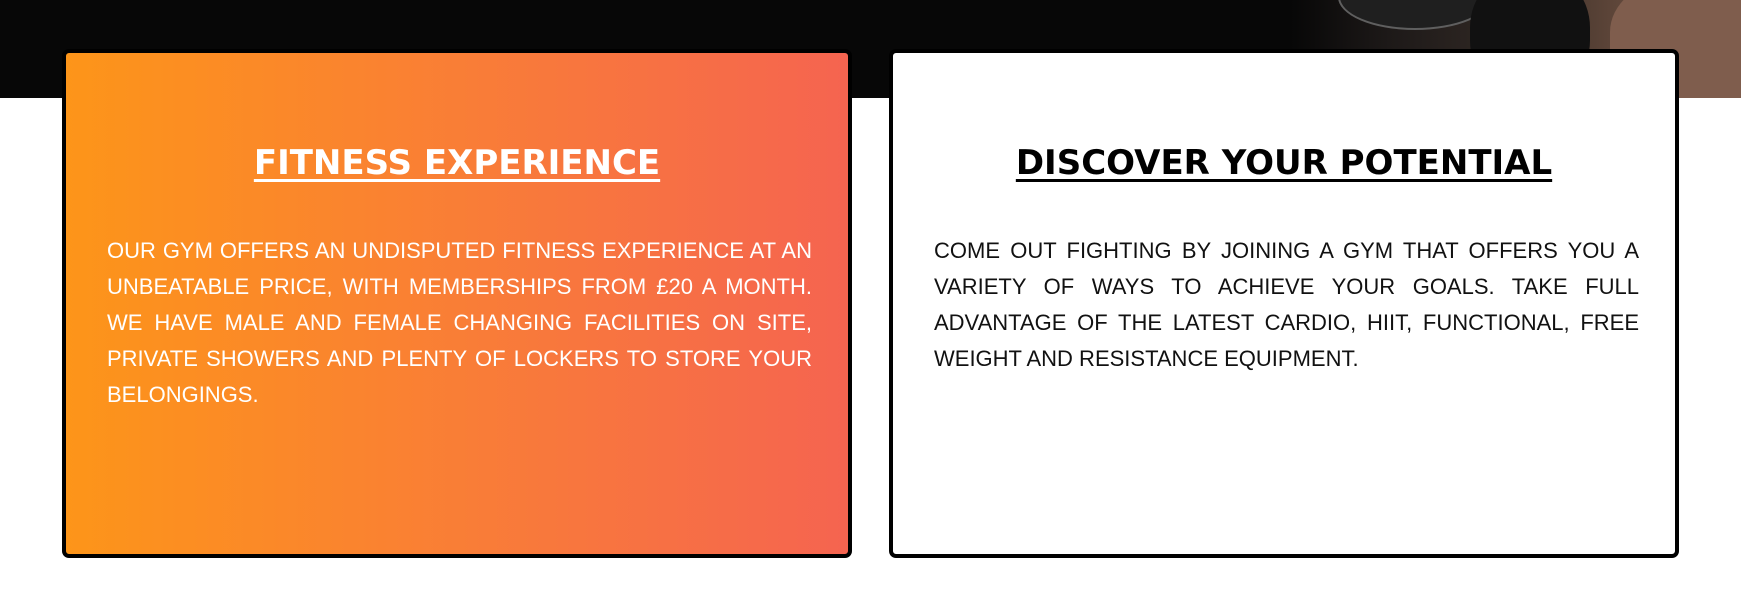  Describe the element at coordinates (1415, 15) in the screenshot. I see `athlete-shoulder-shape` at that location.